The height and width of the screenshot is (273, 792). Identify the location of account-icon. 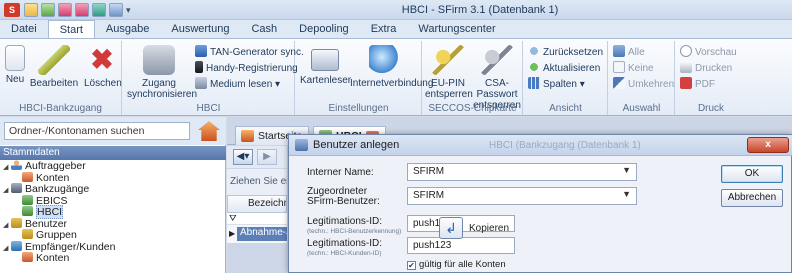
(27, 176).